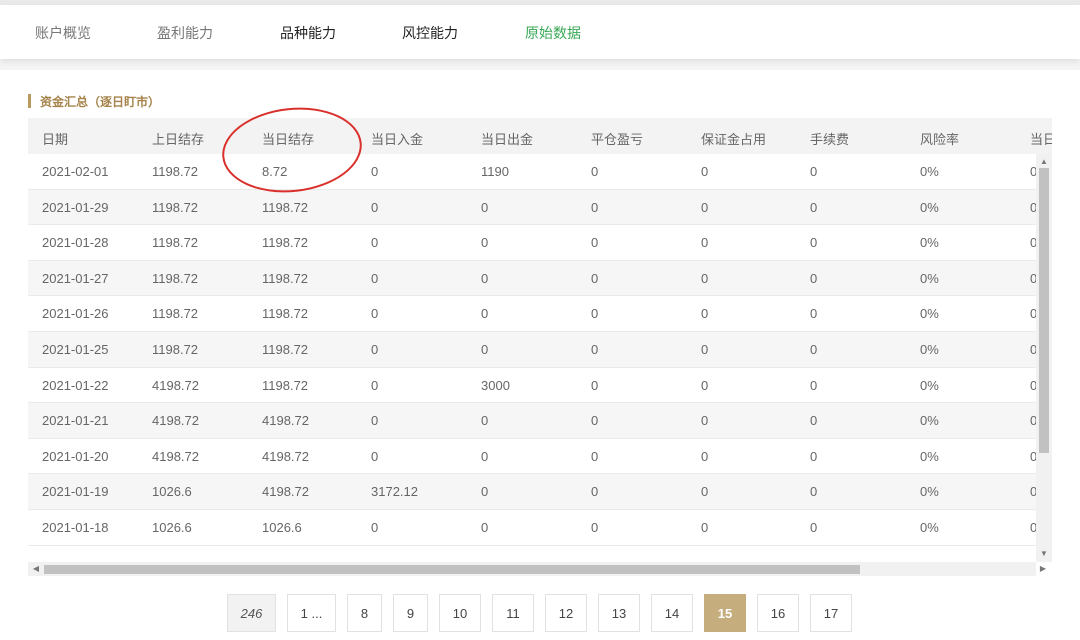 Image resolution: width=1080 pixels, height=640 pixels. Describe the element at coordinates (533, 386) in the screenshot. I see `table-row: 2021-01-22 4198.72 1198.72 0 3000 0 0 0 0% 0` at that location.